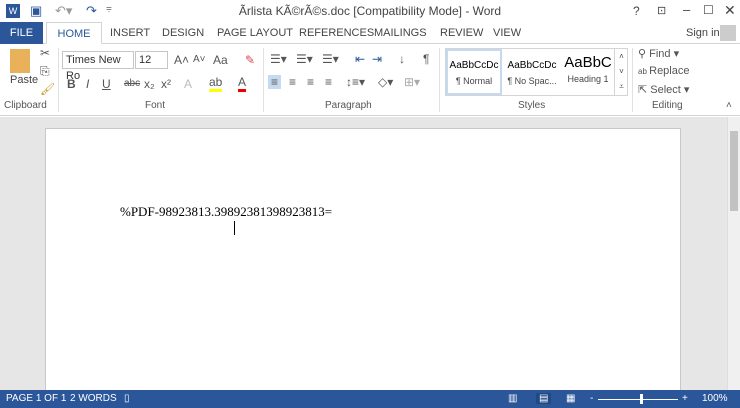 The height and width of the screenshot is (408, 740). Describe the element at coordinates (183, 33) in the screenshot. I see `tab-design: DESIGN` at that location.